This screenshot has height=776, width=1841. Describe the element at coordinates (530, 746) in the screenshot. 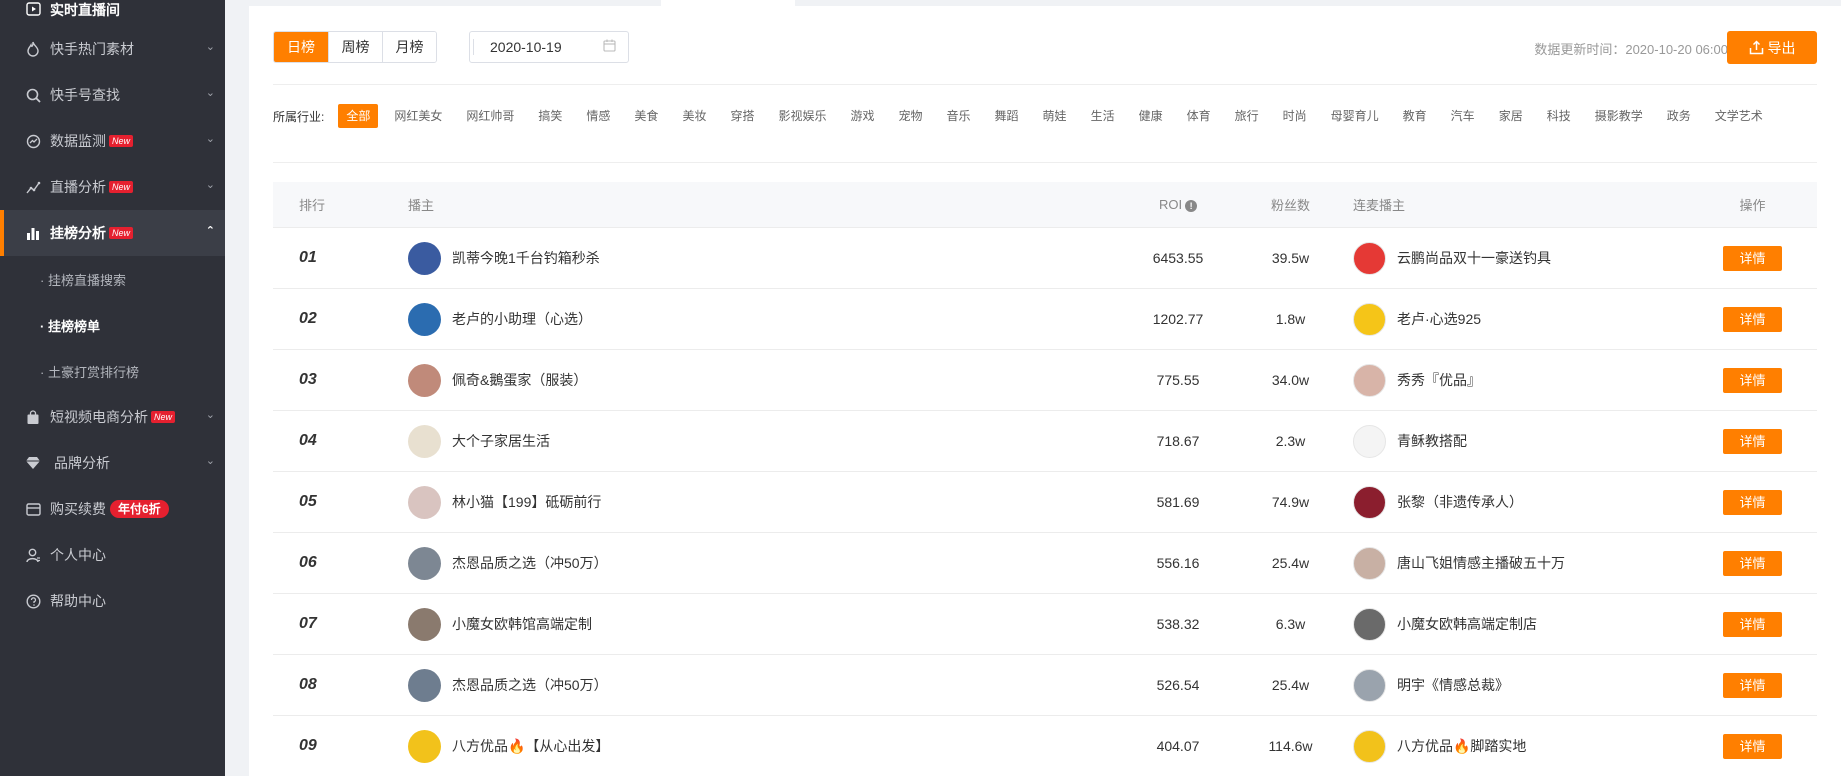

I see `anchor-name: 八方优品🔥【从心出发】` at that location.